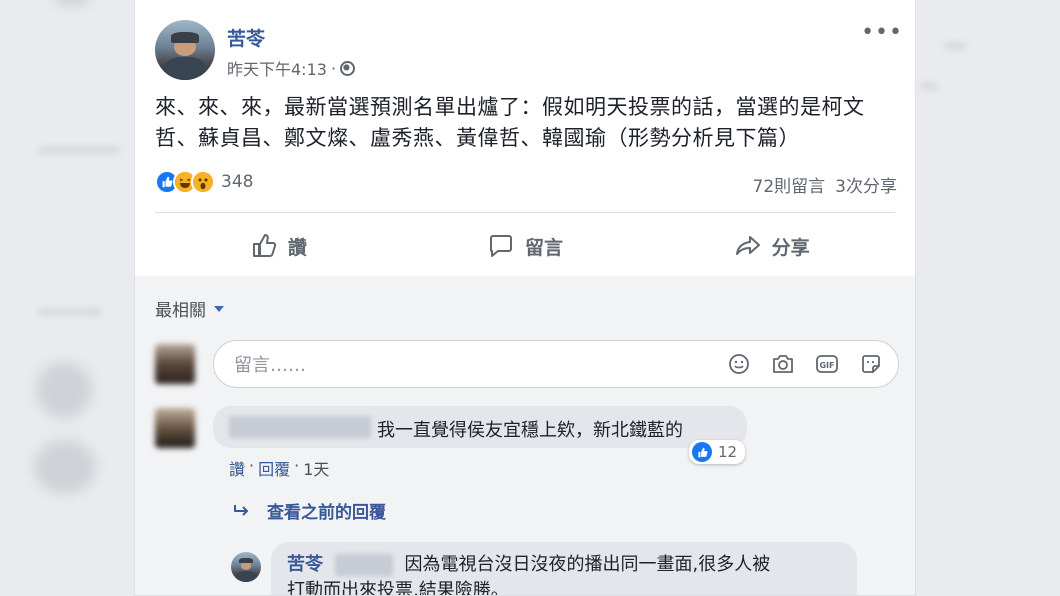 This screenshot has width=1060, height=596. Describe the element at coordinates (789, 184) in the screenshot. I see `comments-count-link: 72則留言` at that location.